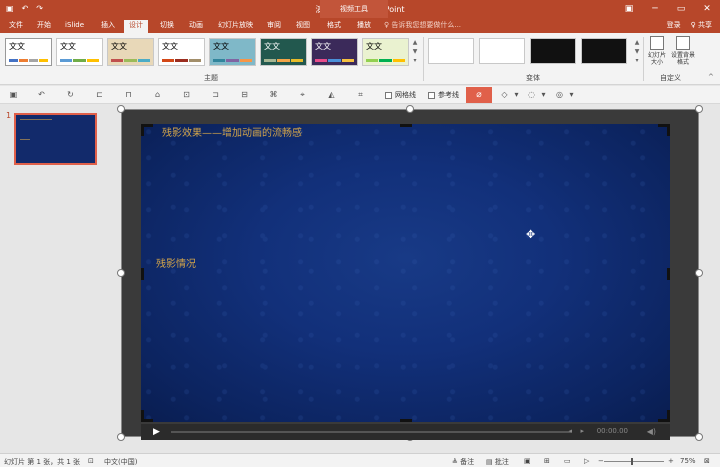  Describe the element at coordinates (559, 94) in the screenshot. I see `effect-icon: ◎` at that location.